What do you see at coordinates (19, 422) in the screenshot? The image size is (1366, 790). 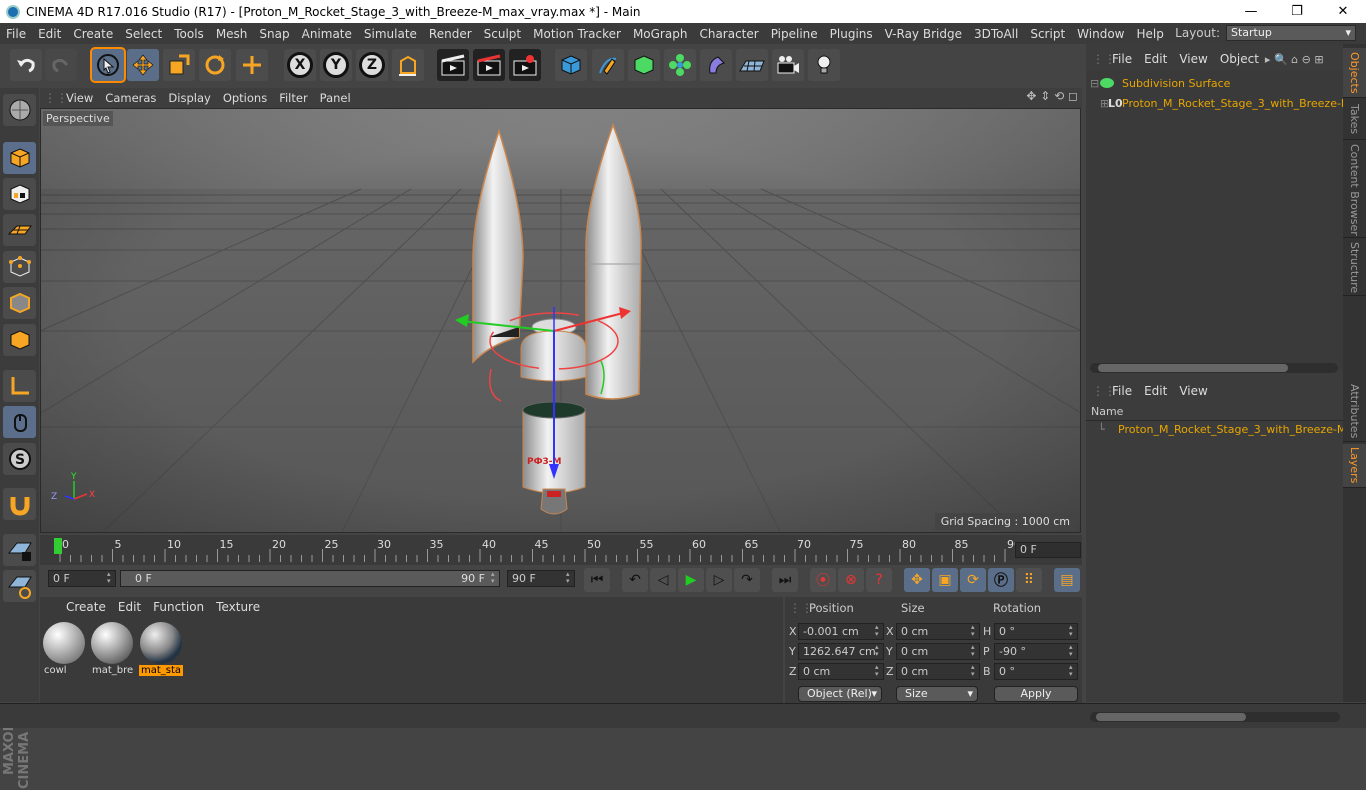 I see `tweak-mode-button` at bounding box center [19, 422].